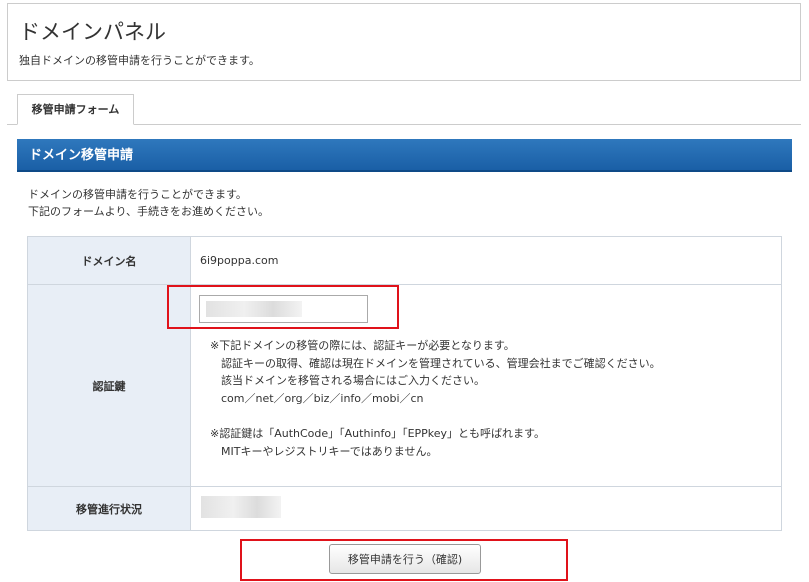 The image size is (809, 582). I want to click on redacted-status-value, so click(241, 507).